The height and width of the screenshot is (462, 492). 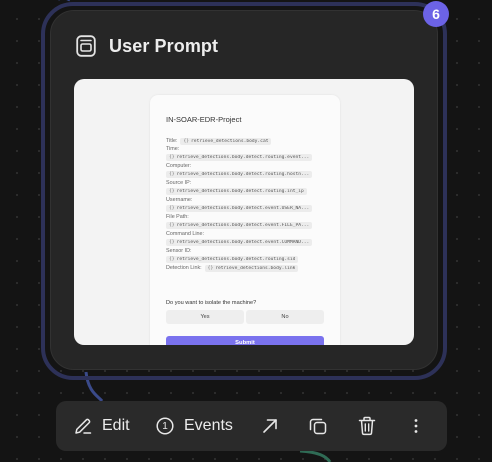 I want to click on form-field-row: Time:, so click(x=245, y=149).